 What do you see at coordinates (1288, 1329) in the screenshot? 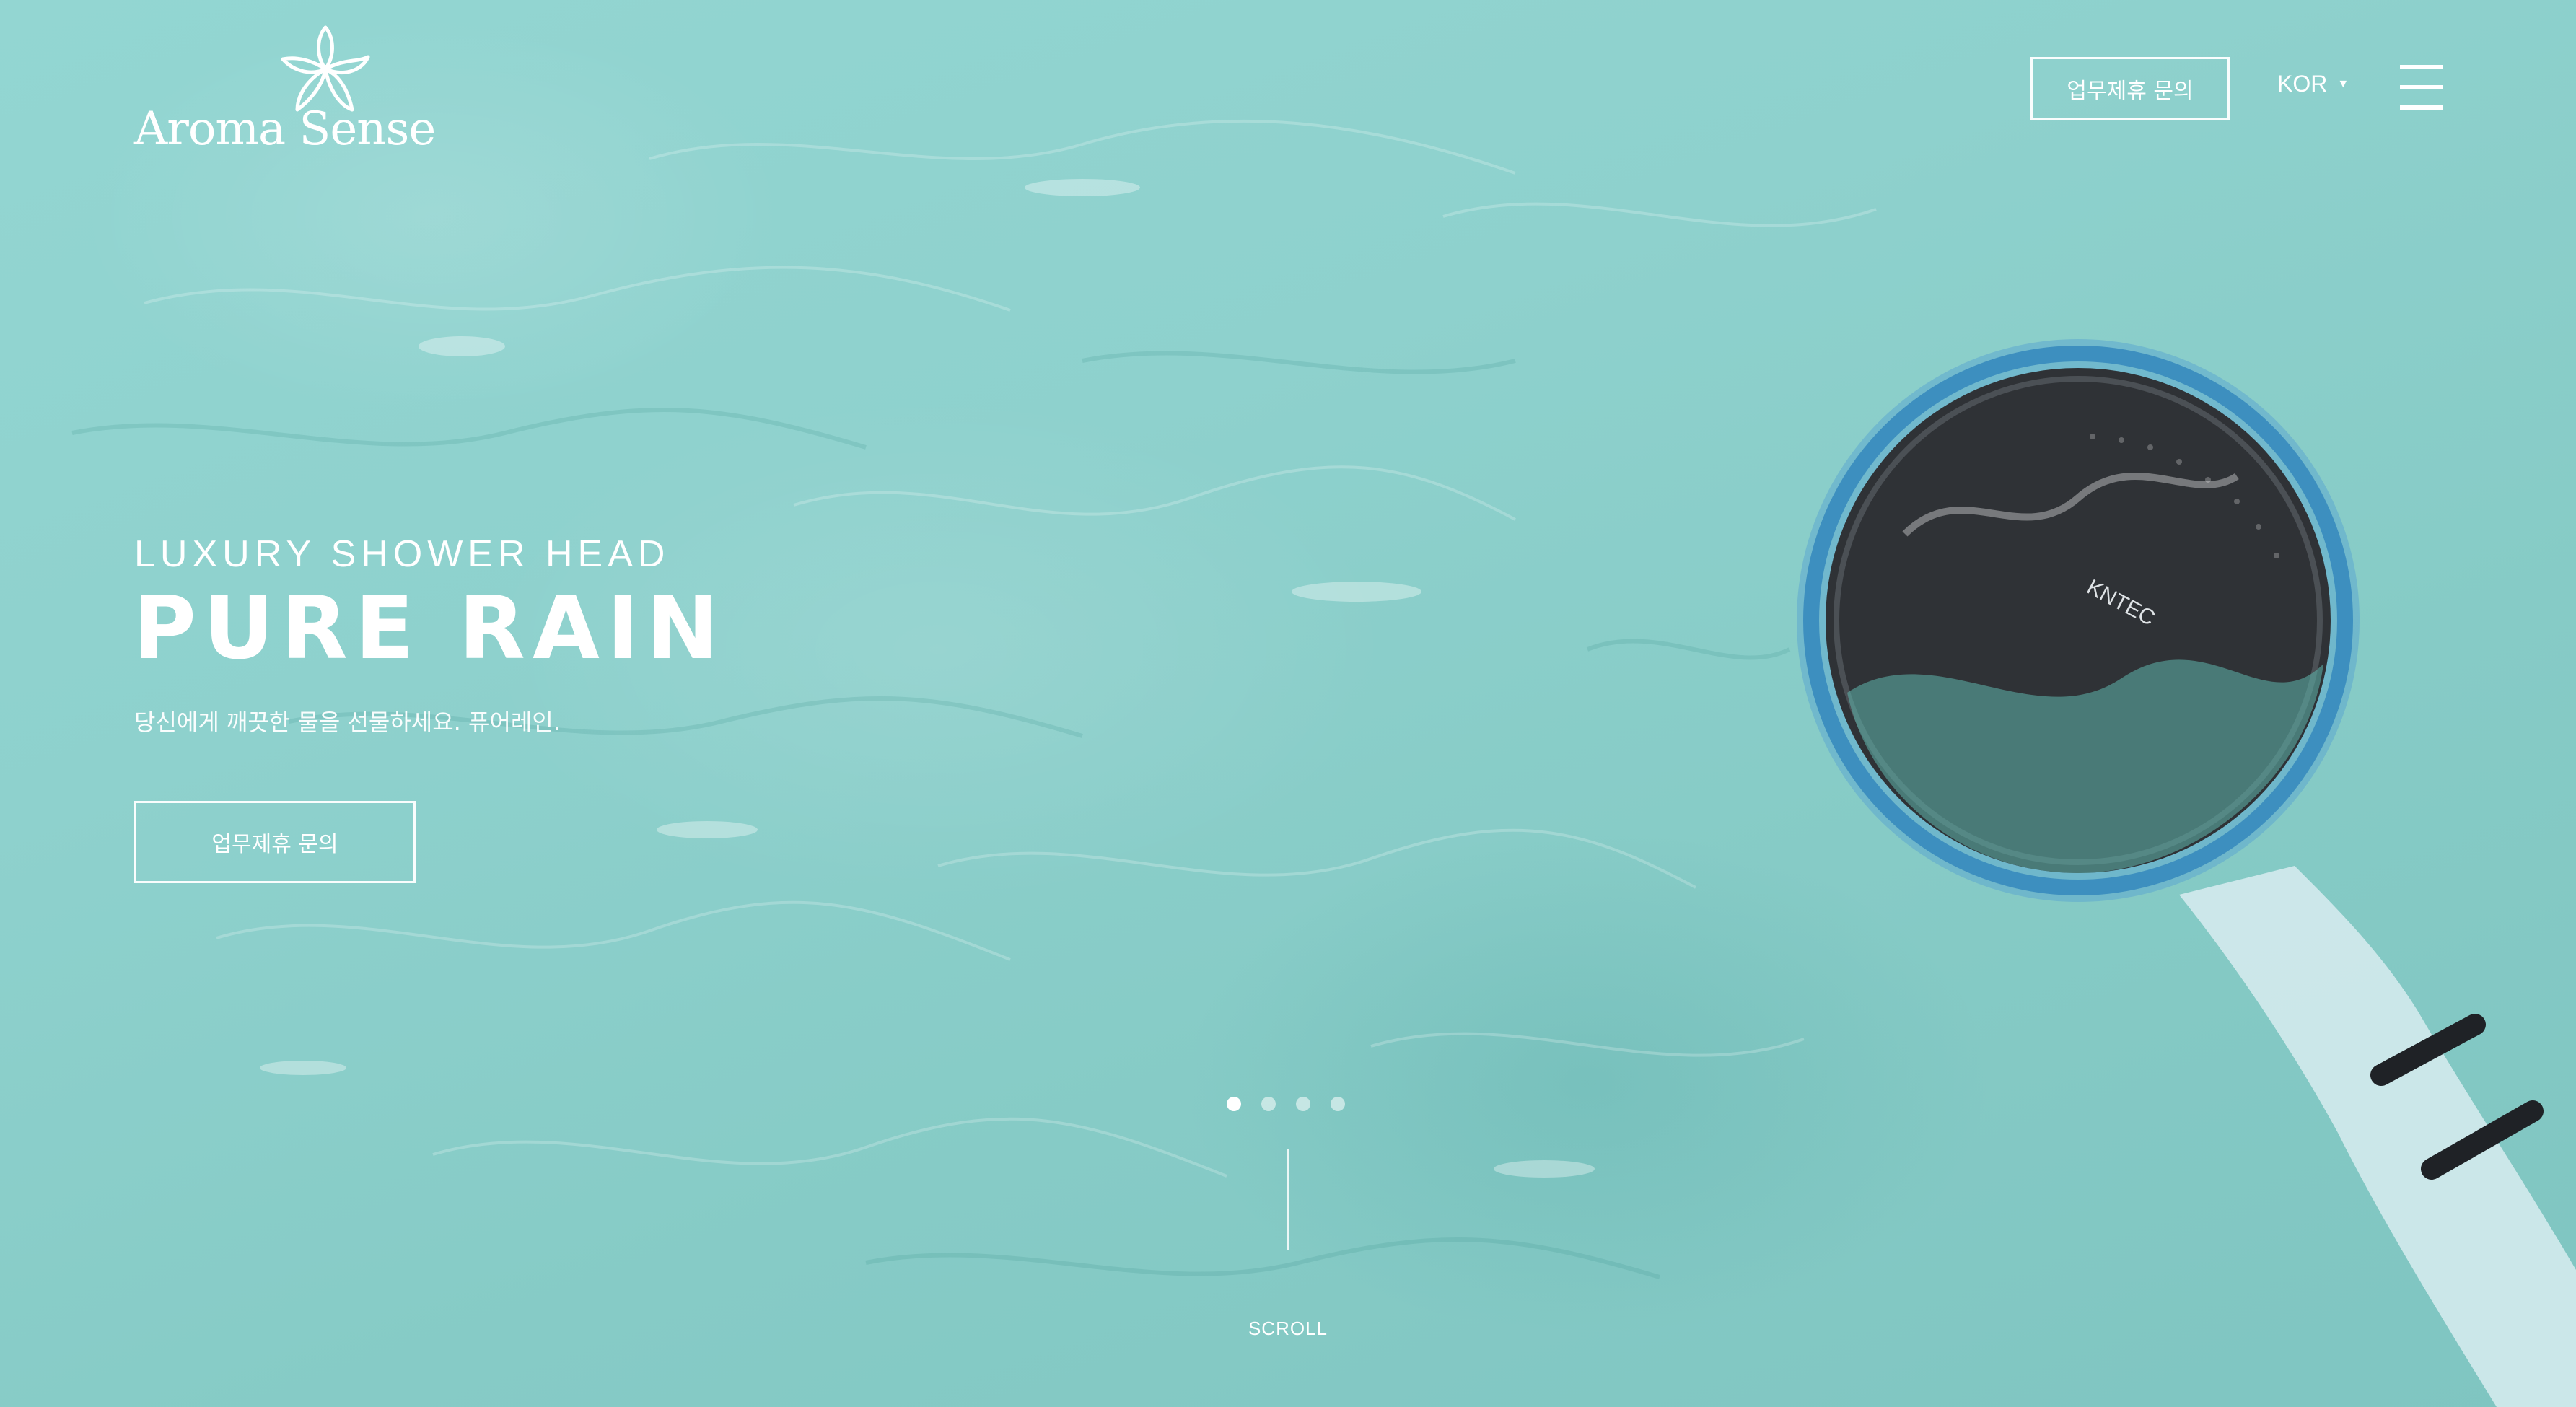
I see `scroll-label: SCROLL` at bounding box center [1288, 1329].